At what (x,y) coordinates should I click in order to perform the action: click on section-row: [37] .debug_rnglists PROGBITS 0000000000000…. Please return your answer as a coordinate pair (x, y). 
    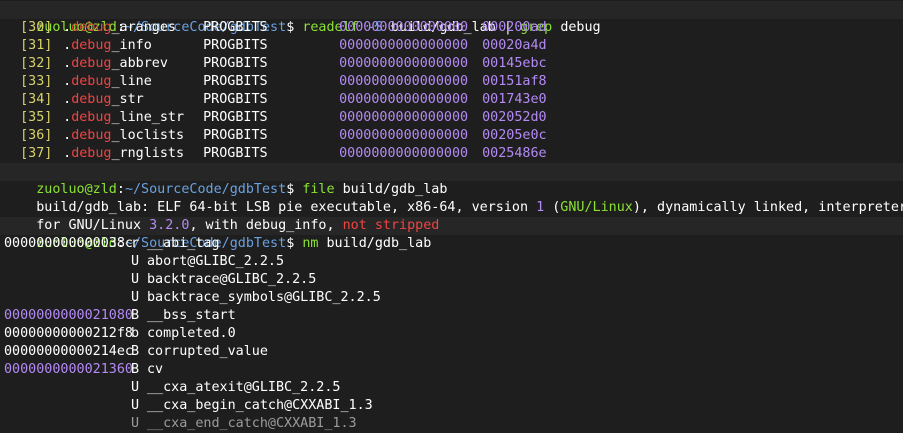
    Looking at the image, I should click on (453, 154).